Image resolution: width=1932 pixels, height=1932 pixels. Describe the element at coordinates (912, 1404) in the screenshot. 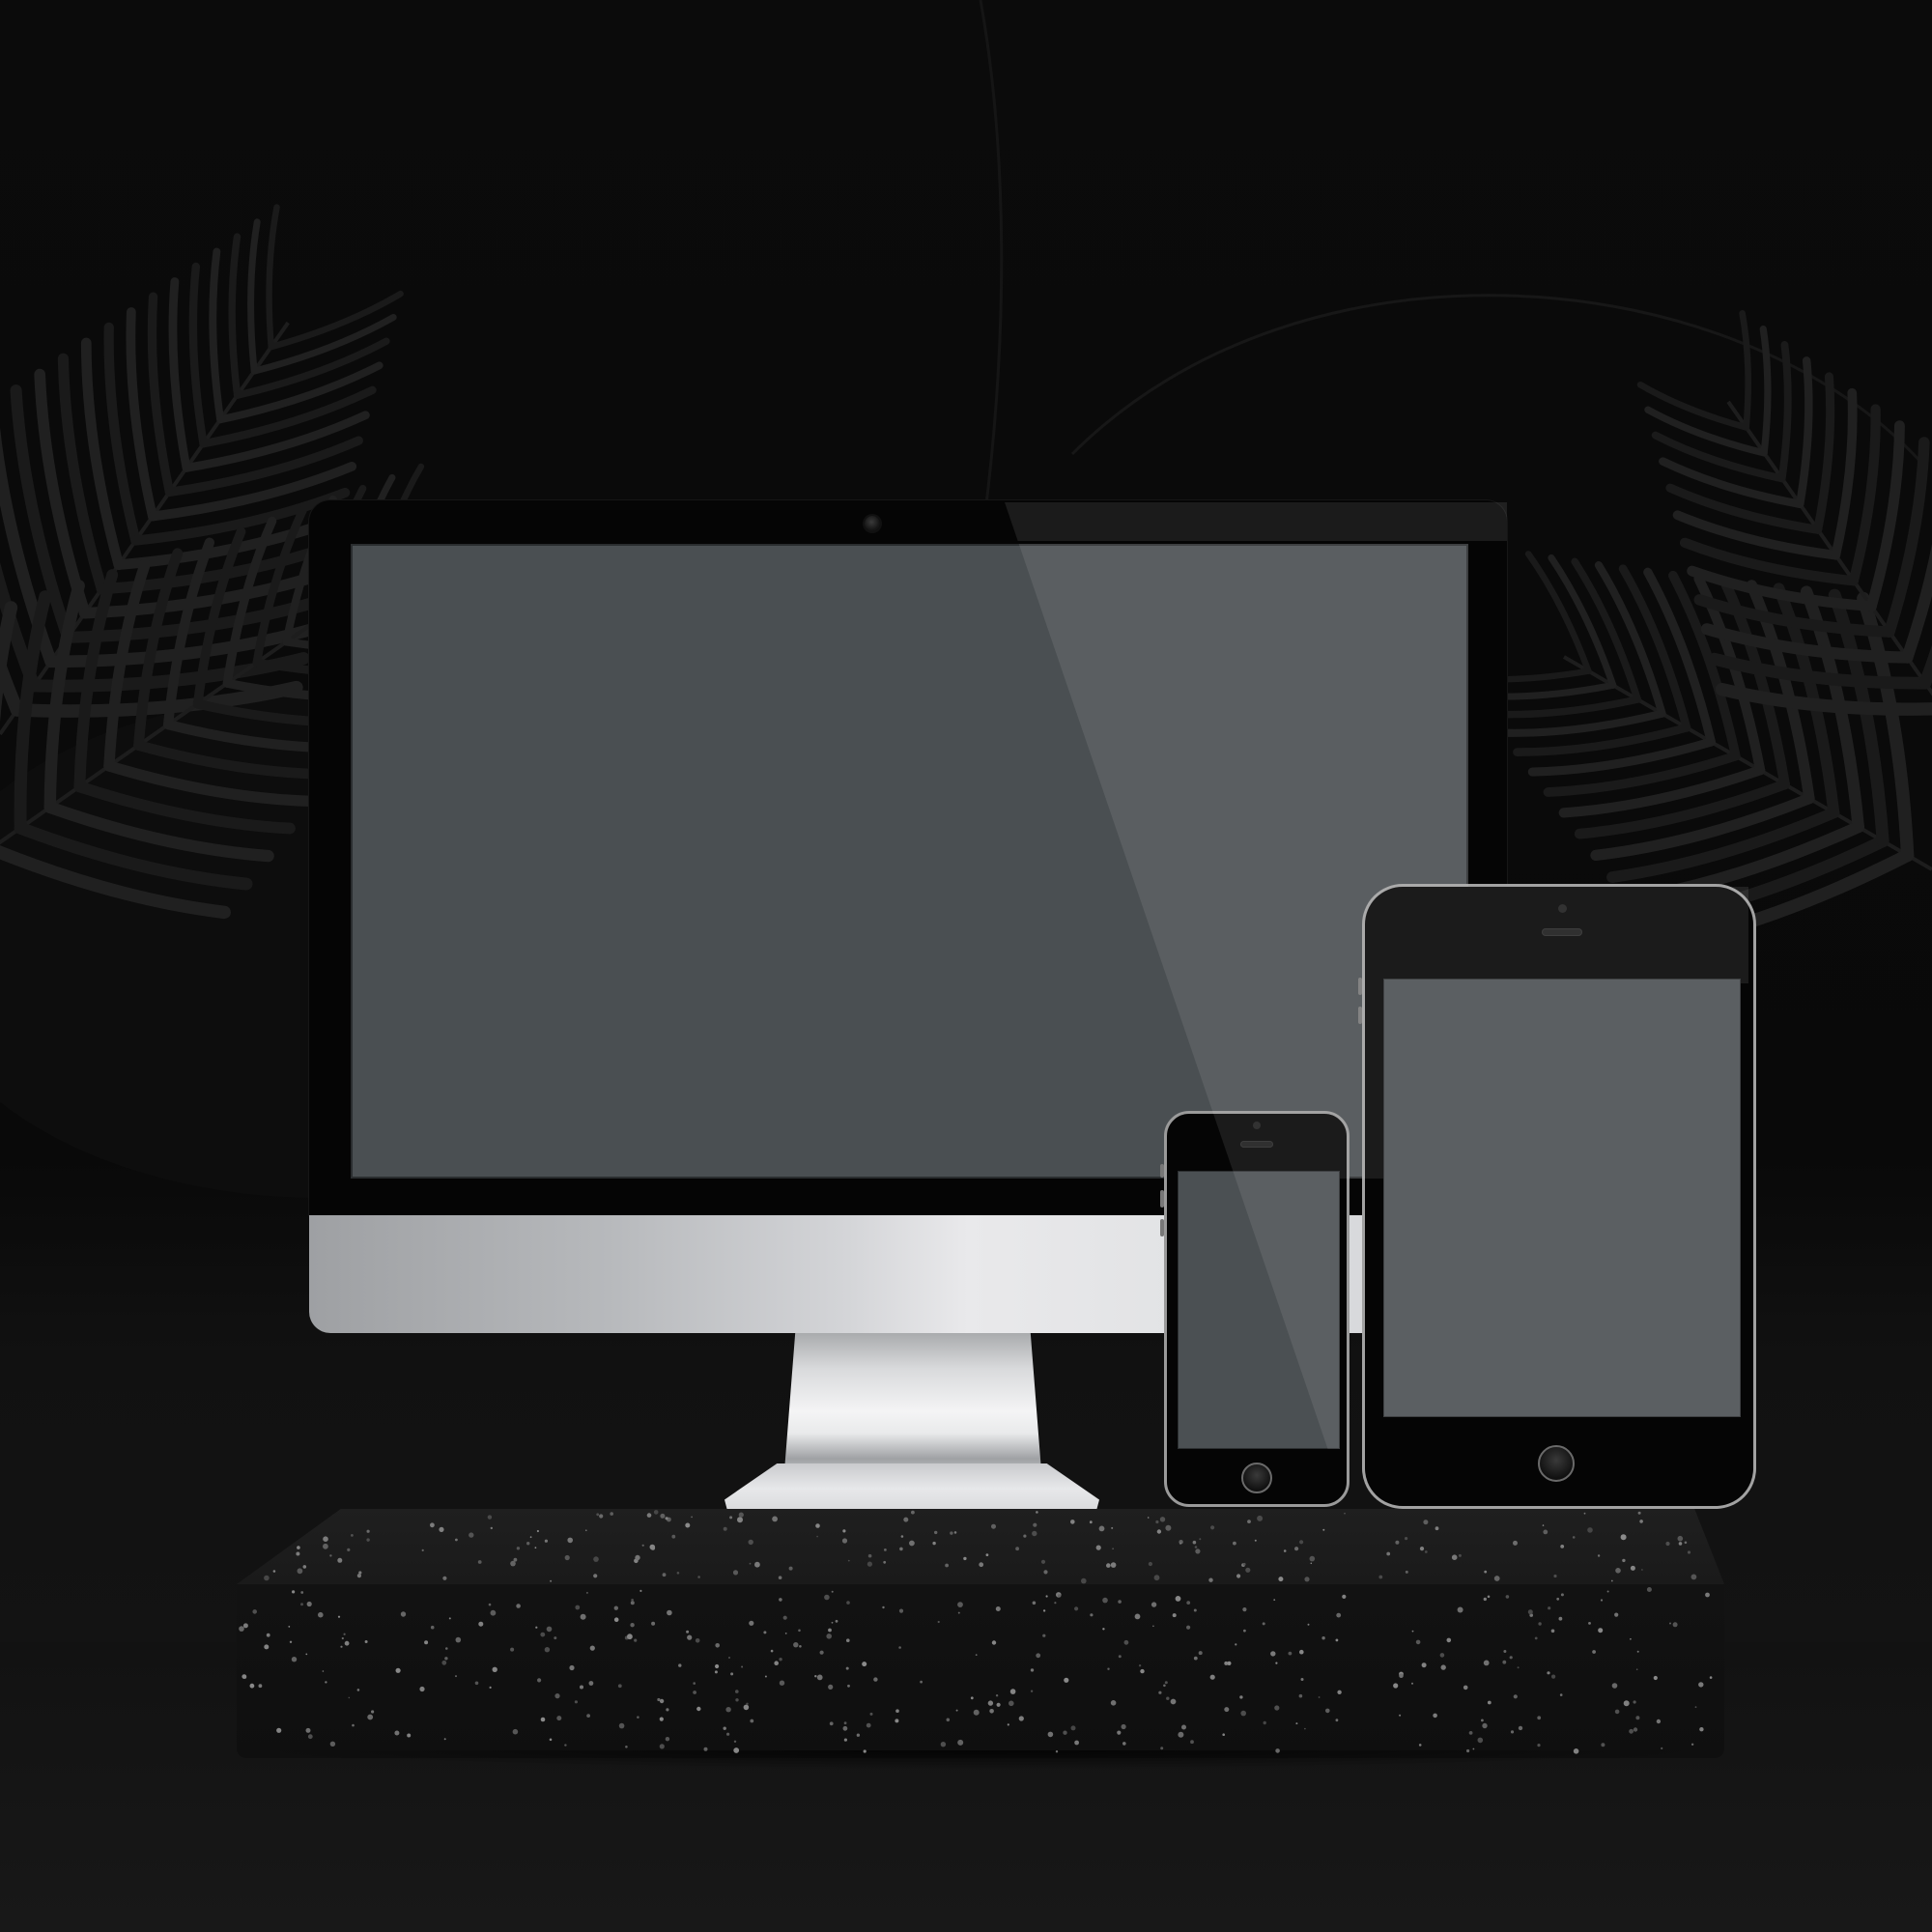

I see `monitor-stand-neck` at that location.